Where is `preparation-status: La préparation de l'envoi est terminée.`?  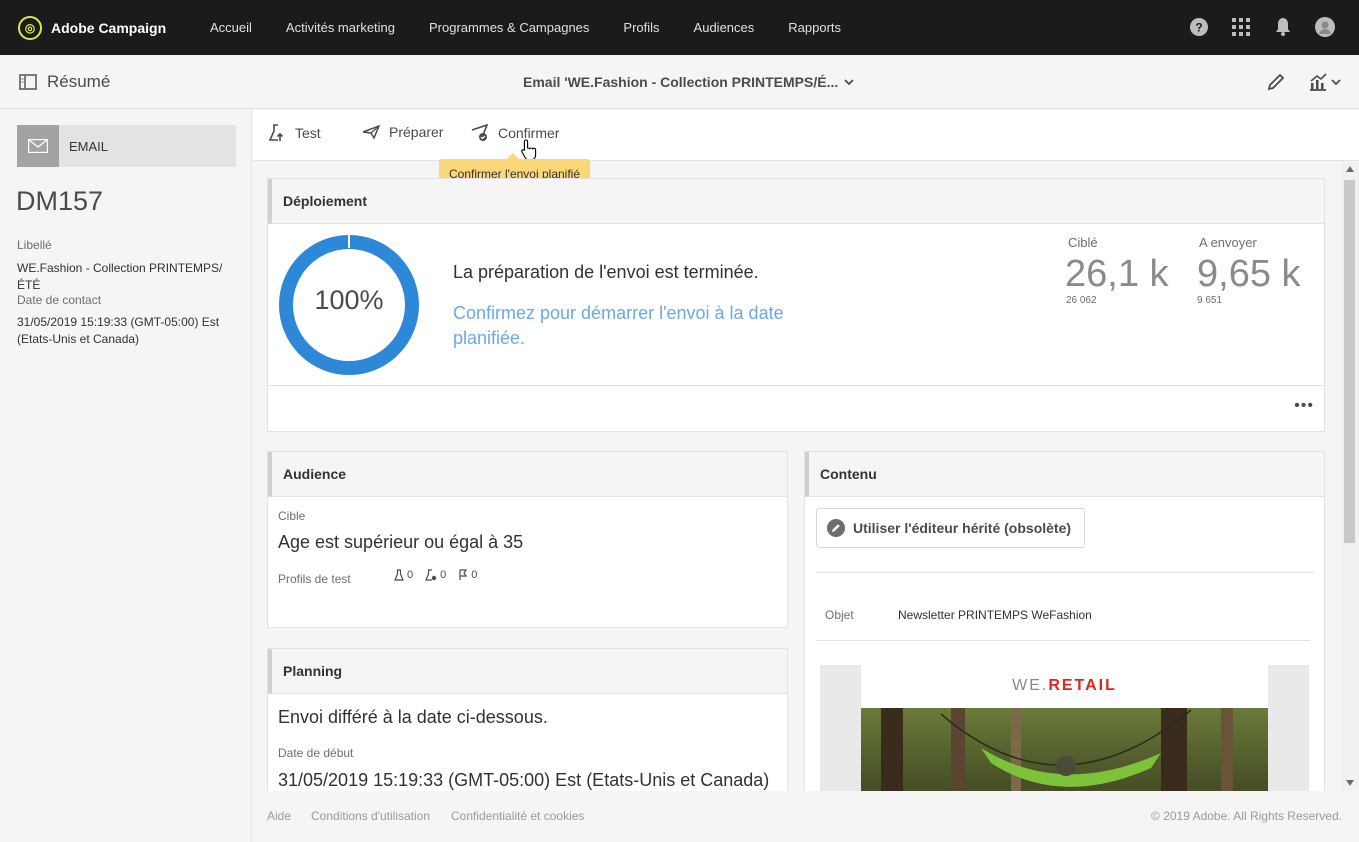
preparation-status: La préparation de l'envoi est terminée. is located at coordinates (606, 272).